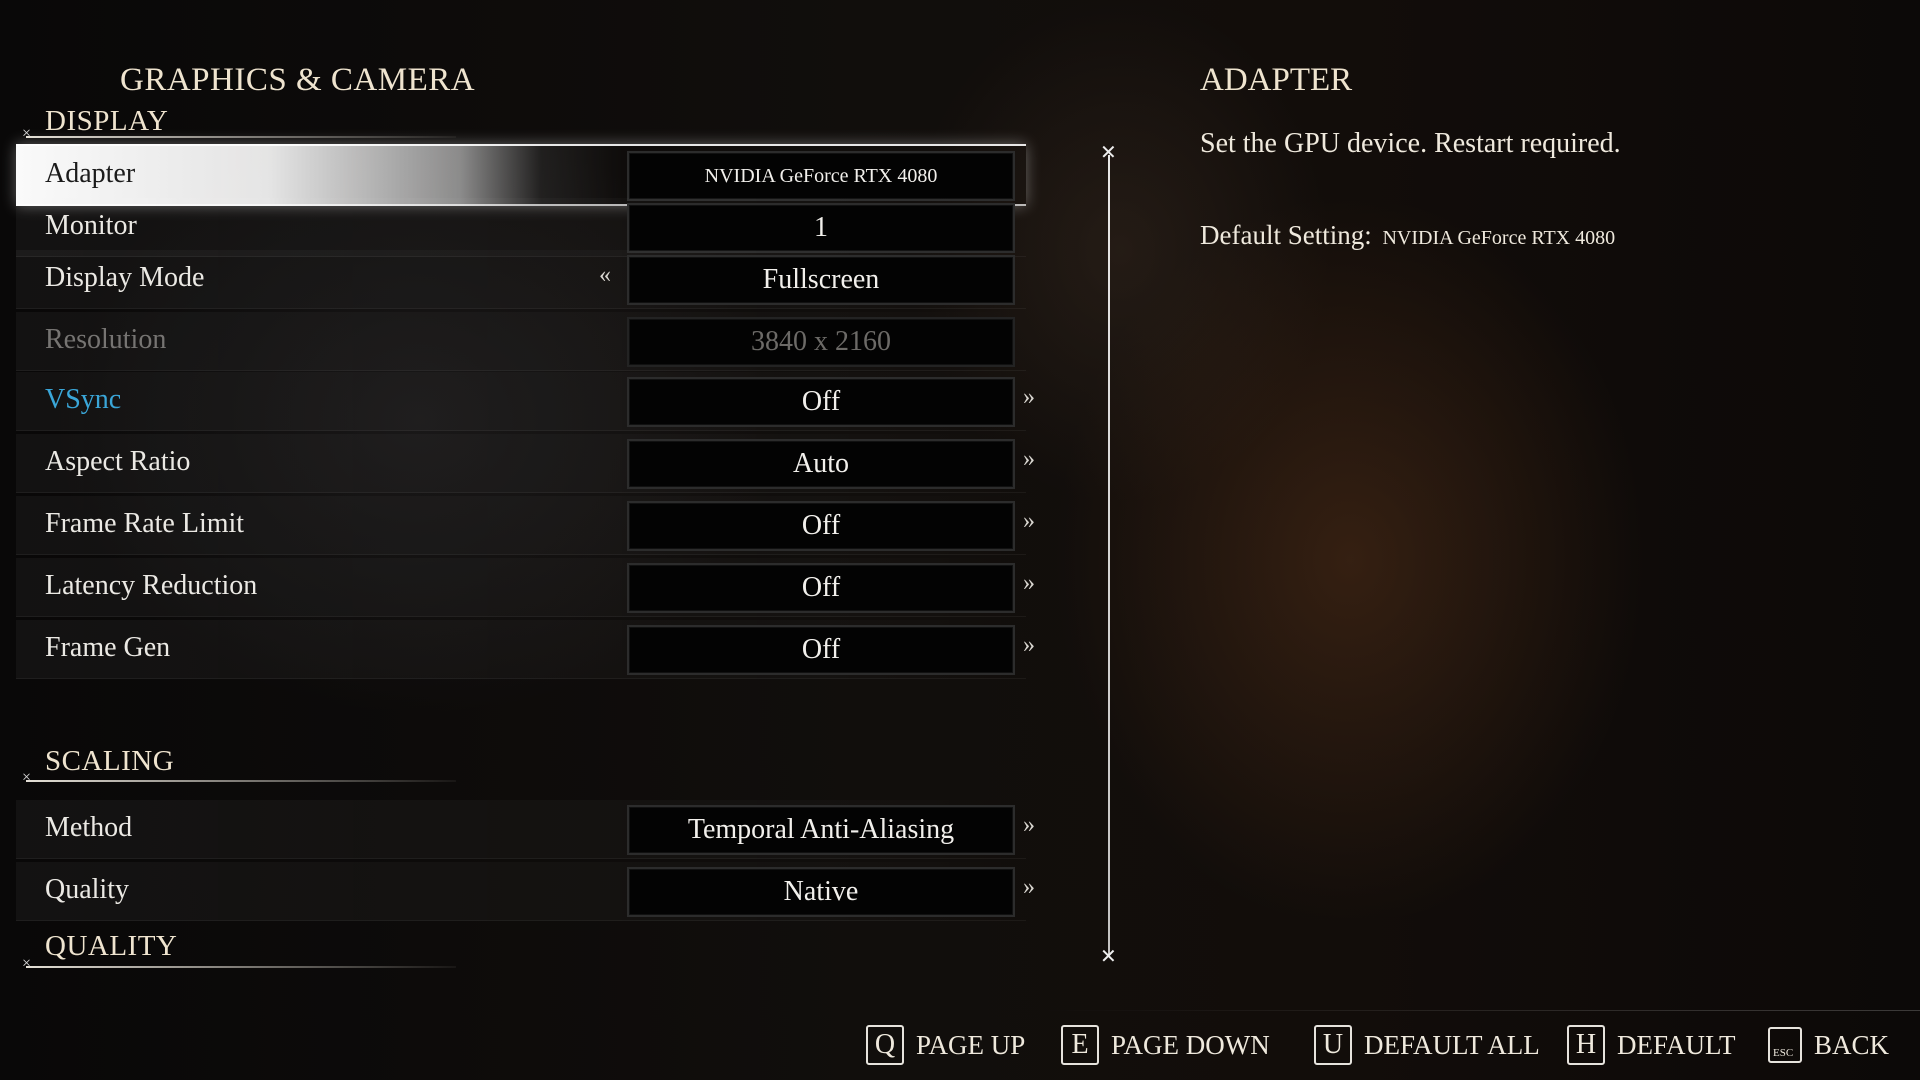  I want to click on setting-label-method: Method, so click(89, 827).